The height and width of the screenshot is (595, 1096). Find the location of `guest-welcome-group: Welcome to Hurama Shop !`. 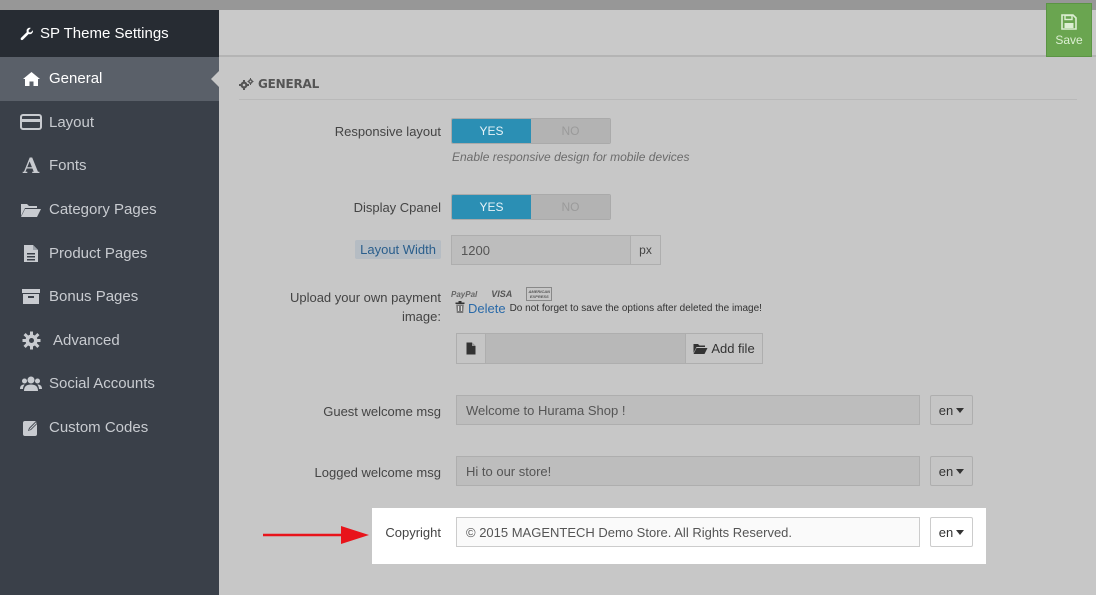

guest-welcome-group: Welcome to Hurama Shop ! is located at coordinates (688, 410).